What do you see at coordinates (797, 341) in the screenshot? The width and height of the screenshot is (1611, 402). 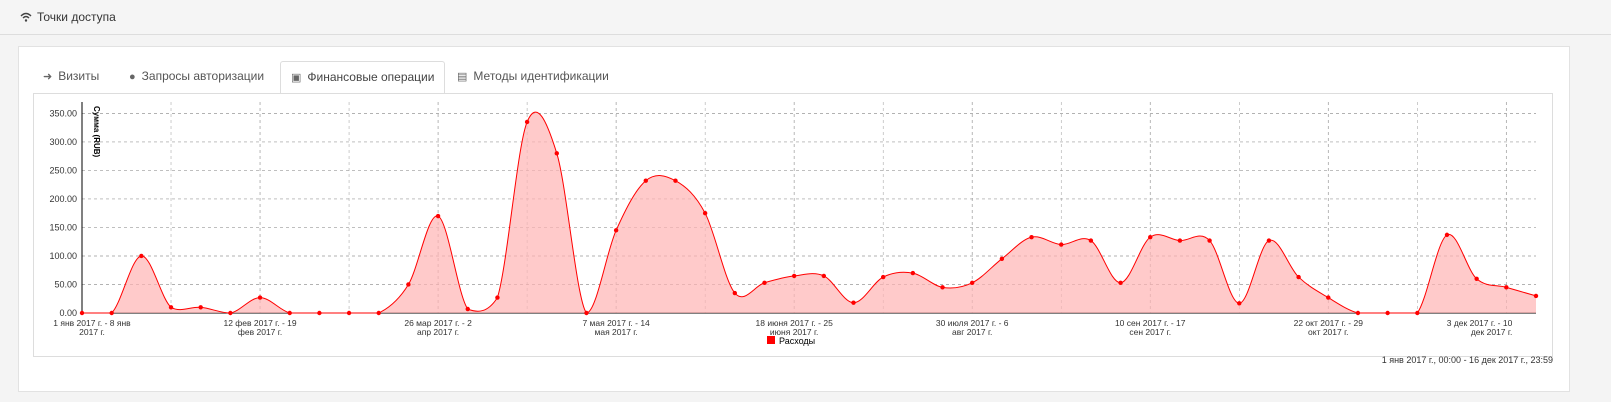 I see `legend-label: Расходы` at bounding box center [797, 341].